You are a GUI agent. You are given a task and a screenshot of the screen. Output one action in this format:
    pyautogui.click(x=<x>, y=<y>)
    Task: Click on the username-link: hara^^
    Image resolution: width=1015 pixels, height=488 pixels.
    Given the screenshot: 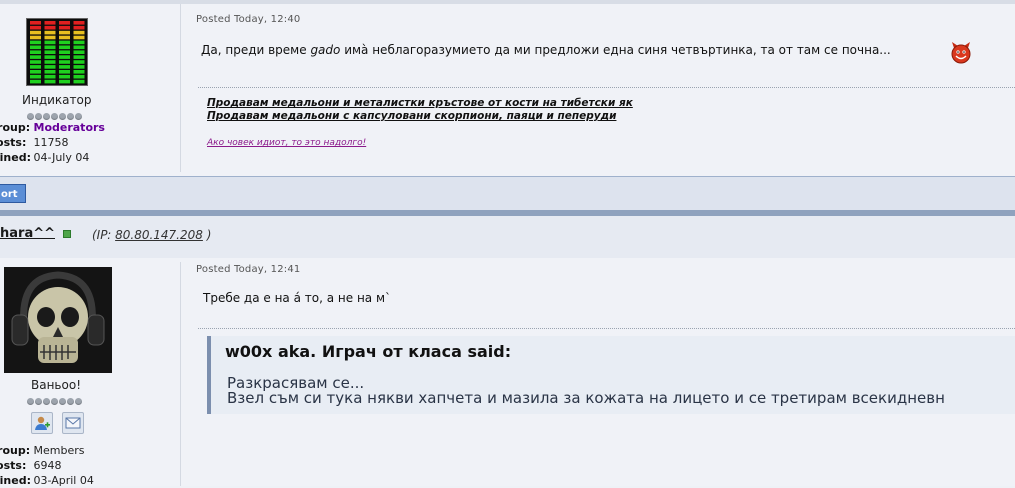 What is the action you would take?
    pyautogui.click(x=27, y=233)
    